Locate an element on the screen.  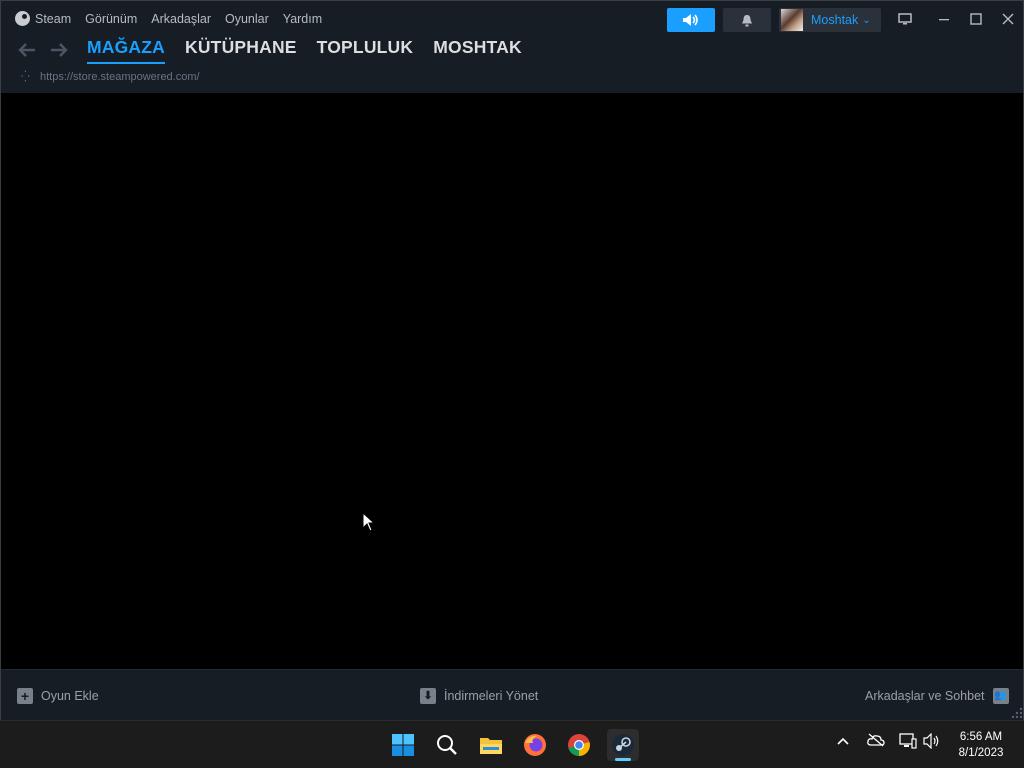
menu-bar: Steam Görünüm Arkadaşlar Oyunlar Yardım is located at coordinates (168, 18).